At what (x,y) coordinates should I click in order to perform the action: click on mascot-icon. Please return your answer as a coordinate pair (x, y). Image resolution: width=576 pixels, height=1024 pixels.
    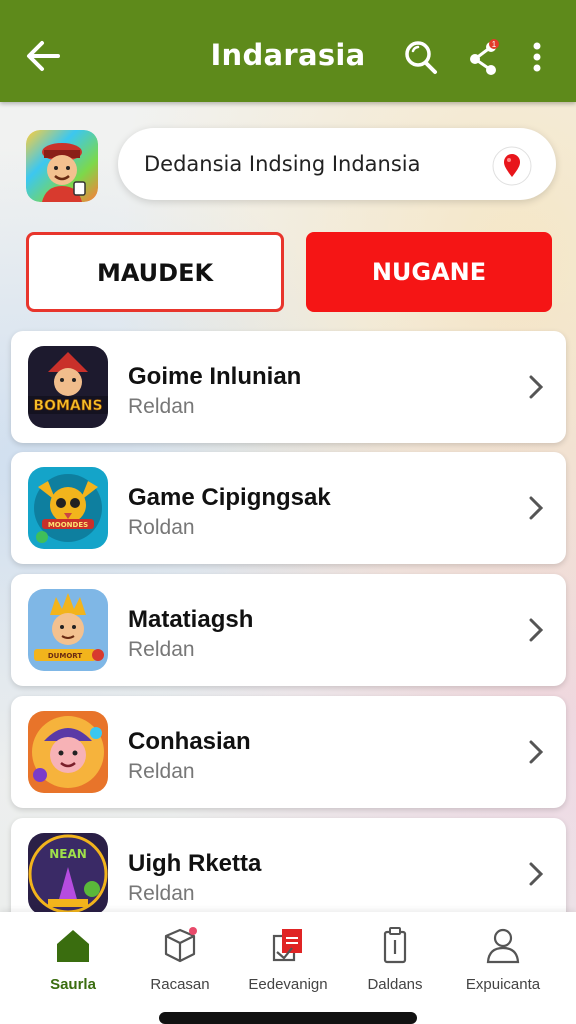
    Looking at the image, I should click on (62, 166).